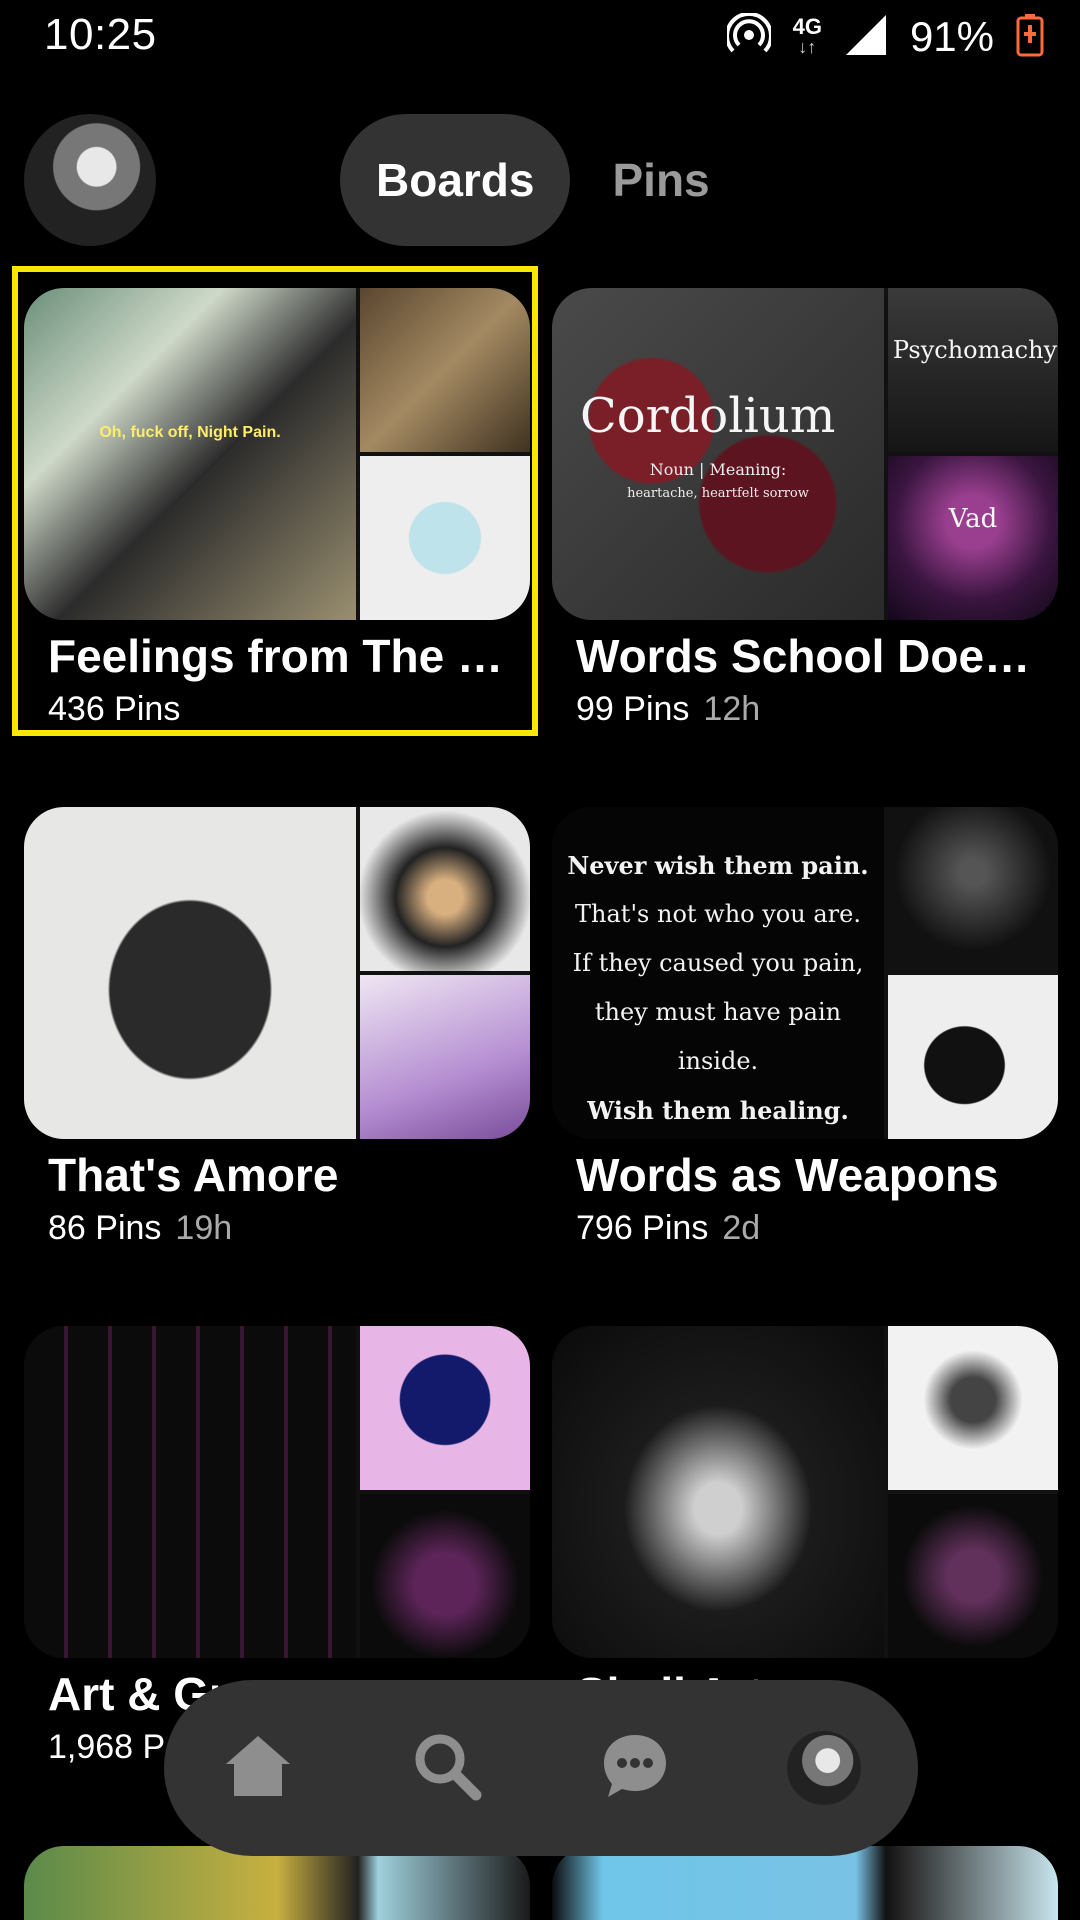 The height and width of the screenshot is (1920, 1080). I want to click on board-title: That's Amore, so click(193, 1175).